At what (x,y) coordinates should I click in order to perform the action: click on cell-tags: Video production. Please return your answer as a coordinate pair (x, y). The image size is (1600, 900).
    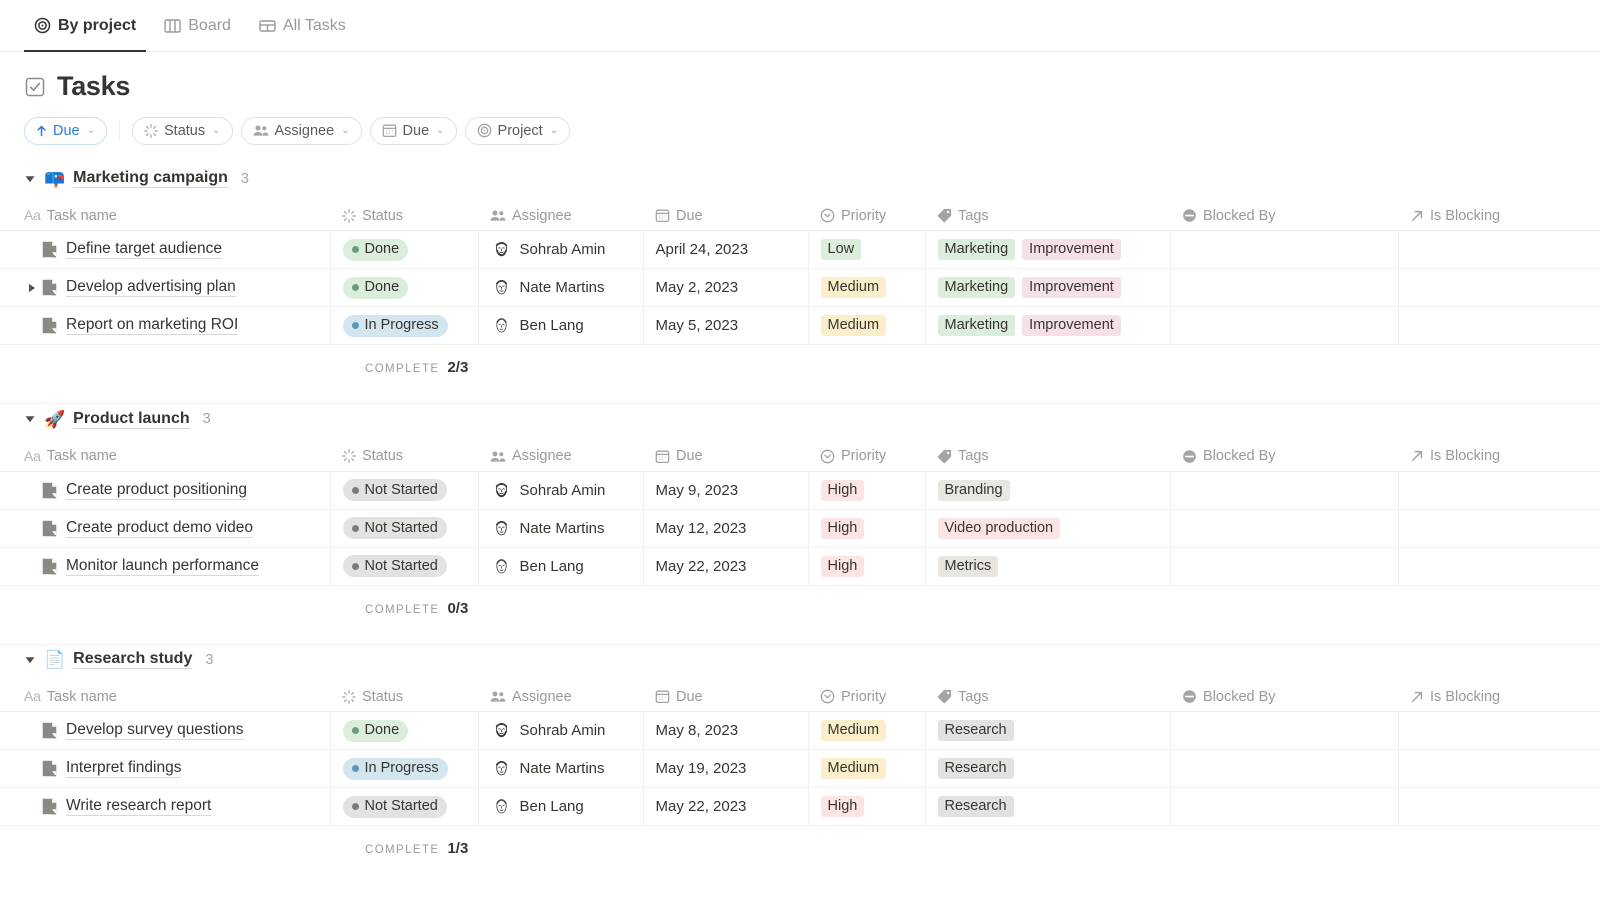
    Looking at the image, I should click on (1048, 528).